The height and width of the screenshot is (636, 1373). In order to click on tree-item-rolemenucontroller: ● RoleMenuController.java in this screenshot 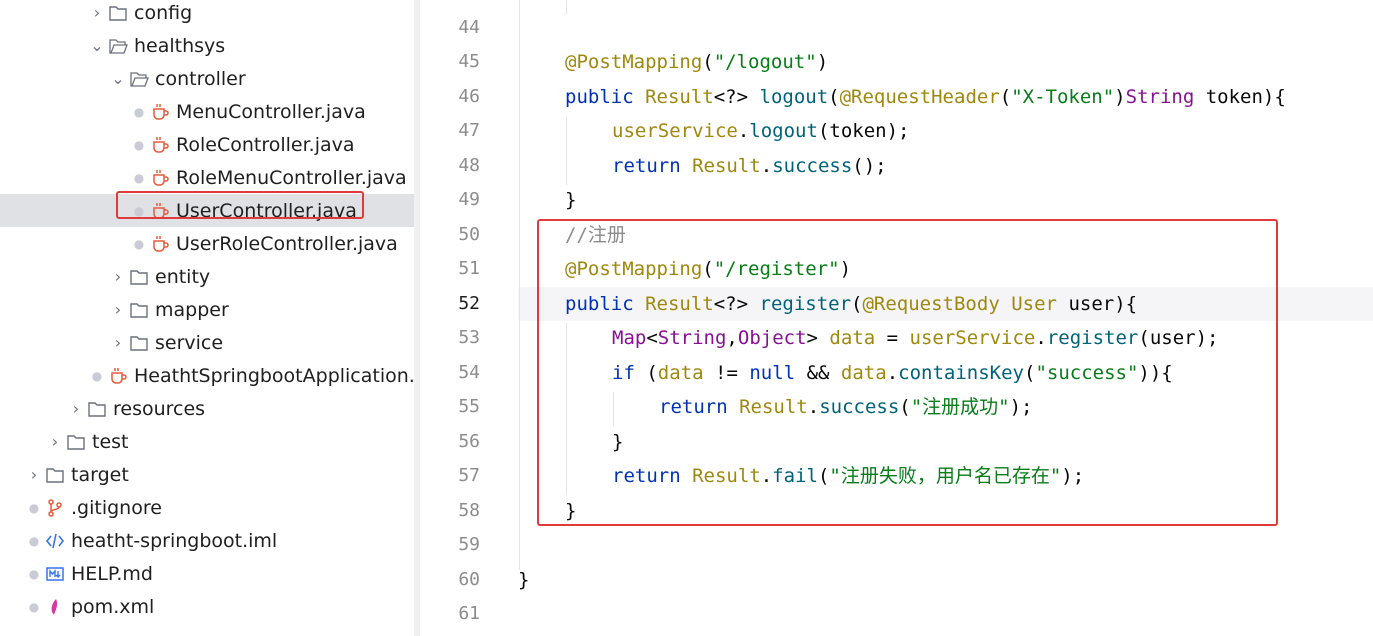, I will do `click(207, 177)`.